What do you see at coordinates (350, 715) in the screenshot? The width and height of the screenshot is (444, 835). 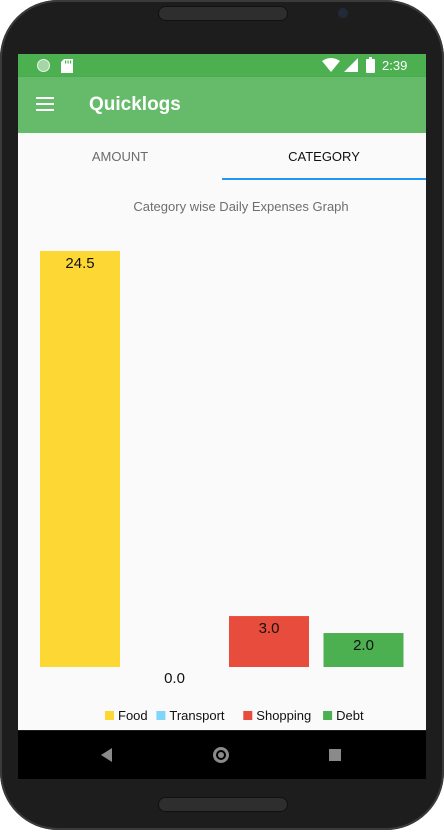 I see `legend-label-debt: Debt` at bounding box center [350, 715].